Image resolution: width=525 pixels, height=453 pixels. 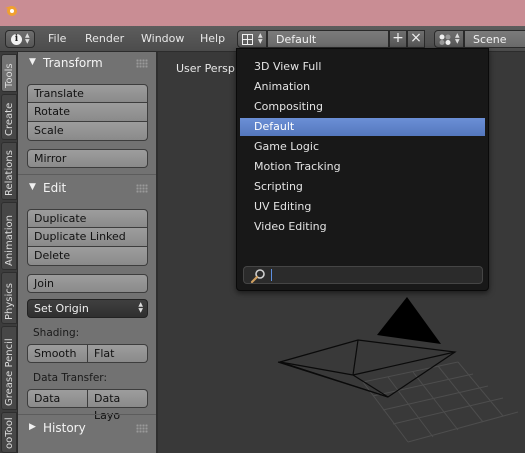 What do you see at coordinates (87, 93) in the screenshot?
I see `translate-button: Translate` at bounding box center [87, 93].